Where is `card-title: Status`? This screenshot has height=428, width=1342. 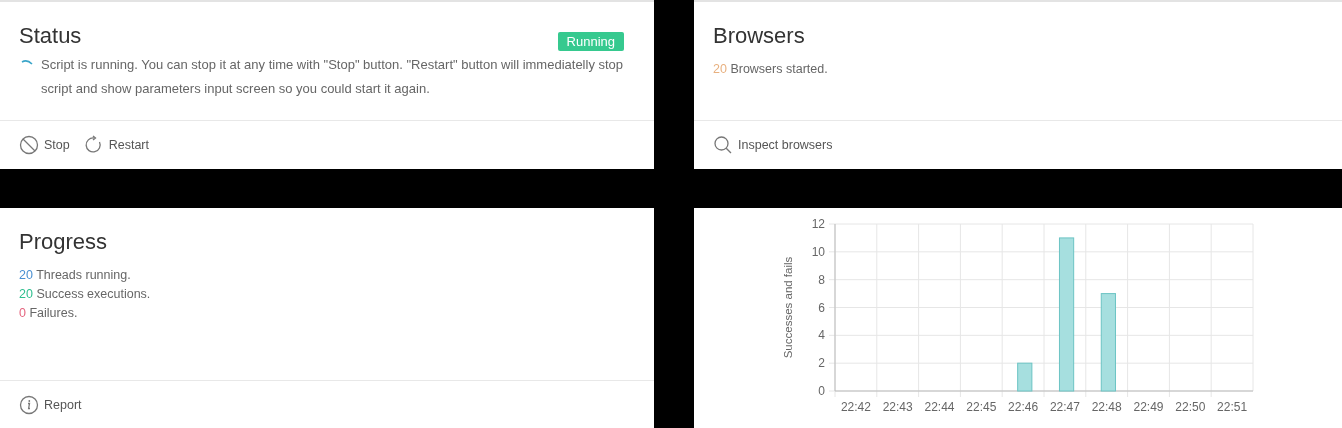
card-title: Status is located at coordinates (50, 36).